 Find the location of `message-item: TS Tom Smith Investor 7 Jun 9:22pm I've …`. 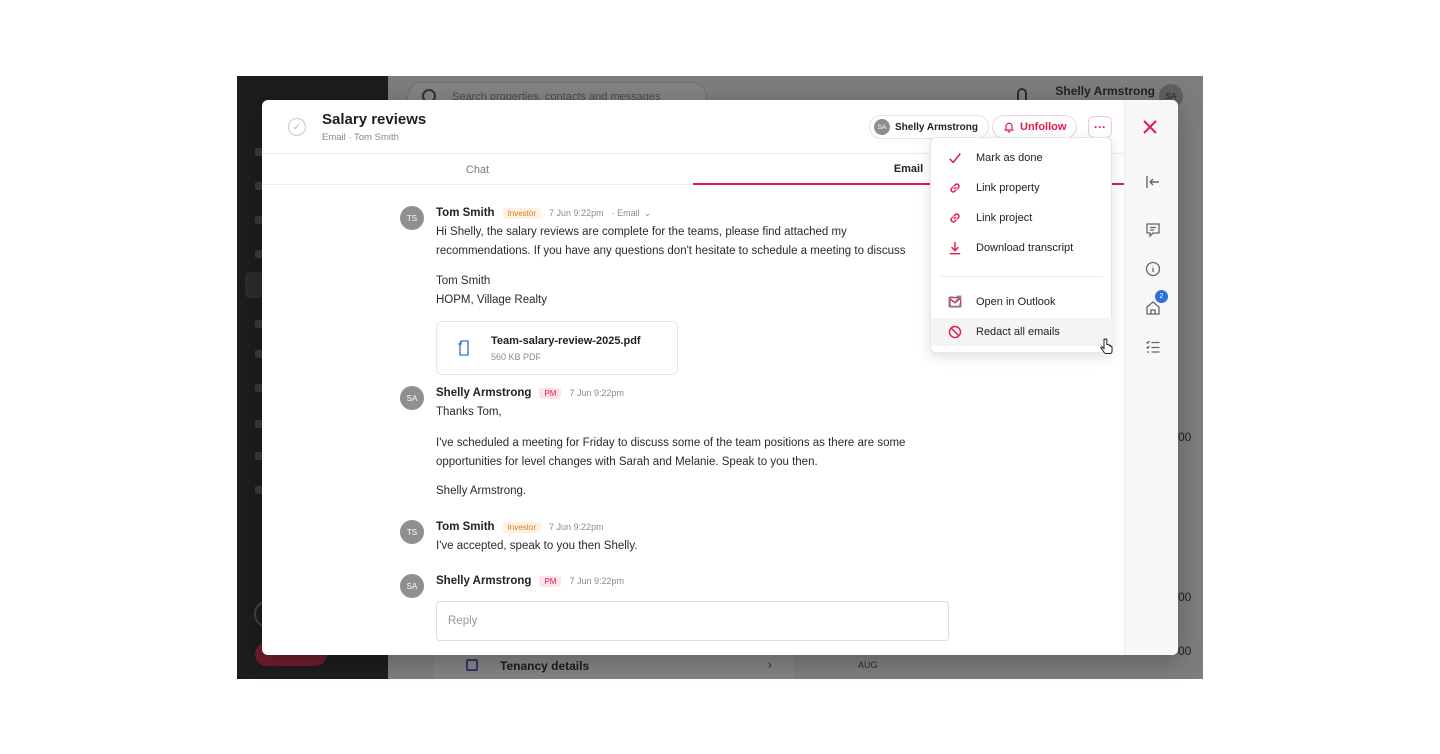

message-item: TS Tom Smith Investor 7 Jun 9:22pm I've … is located at coordinates (680, 542).